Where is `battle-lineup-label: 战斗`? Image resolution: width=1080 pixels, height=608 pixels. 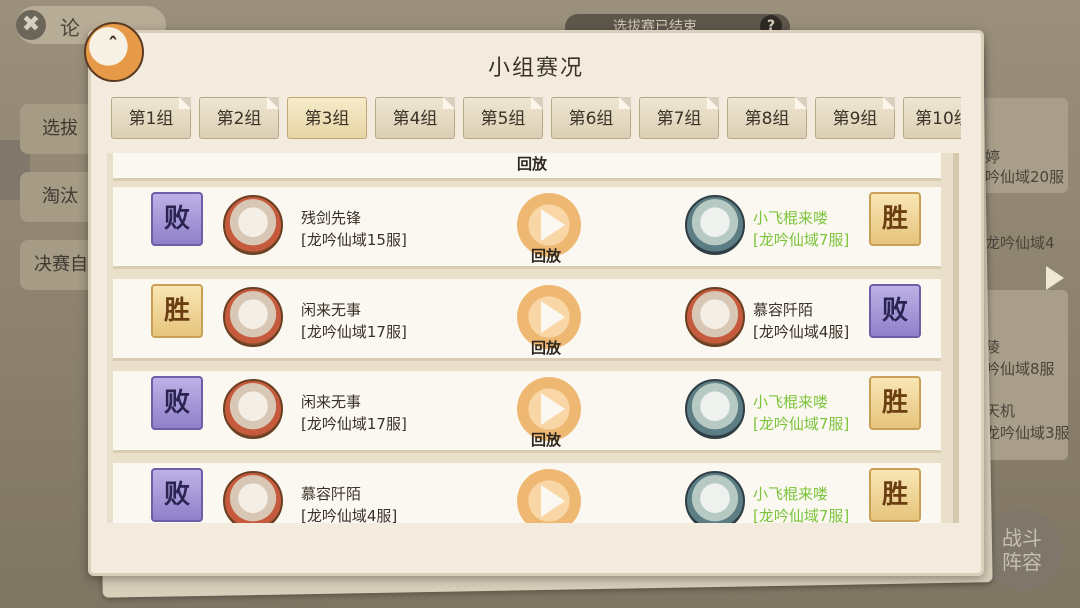
battle-lineup-label: 战斗 is located at coordinates (1022, 538).